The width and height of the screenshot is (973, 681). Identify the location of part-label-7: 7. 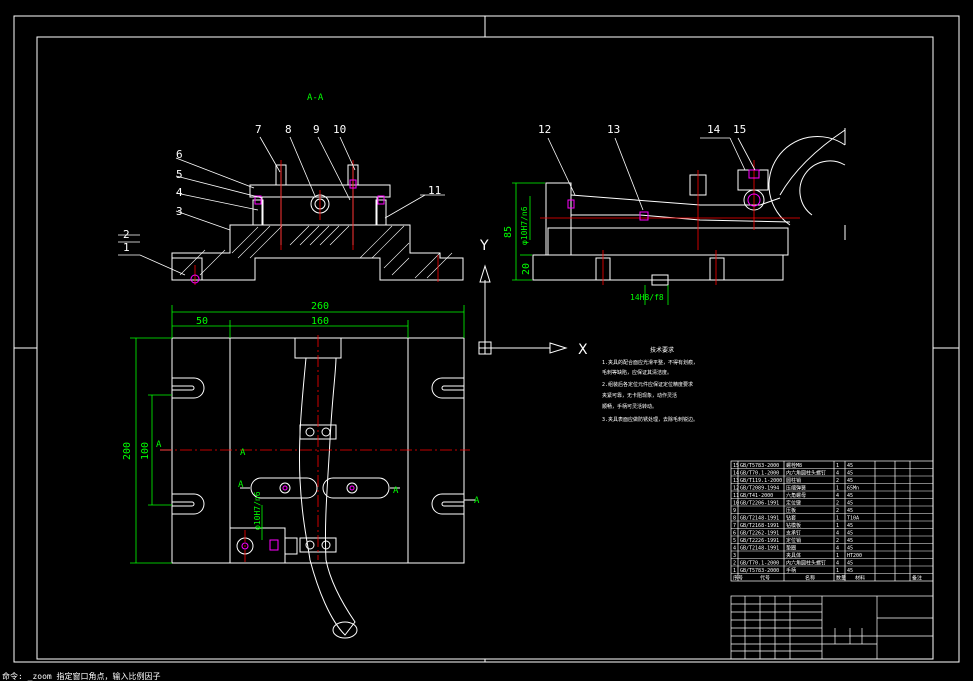
(258, 129).